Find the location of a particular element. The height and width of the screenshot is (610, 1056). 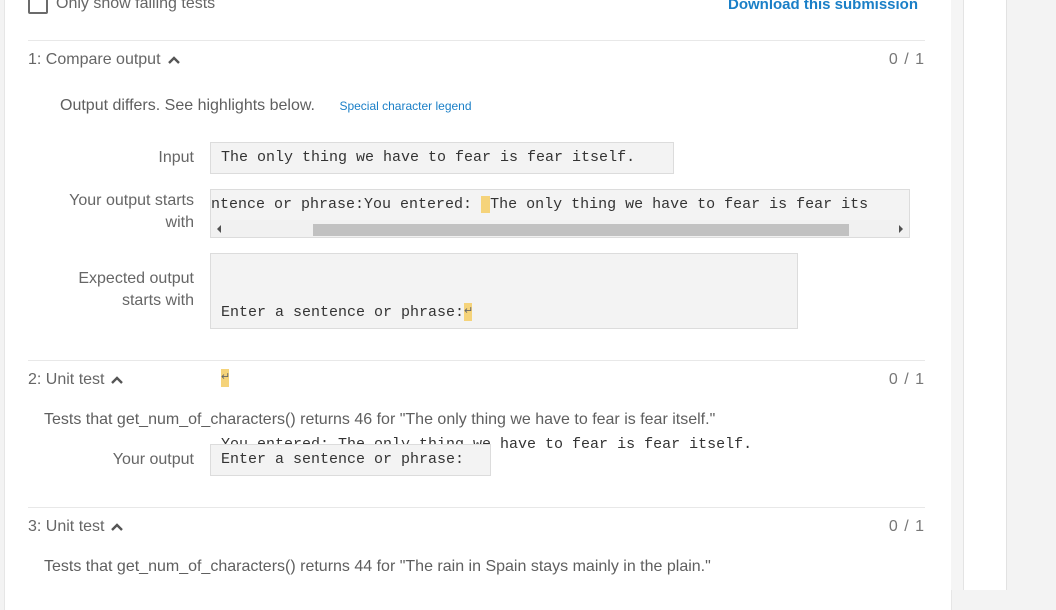

download-submission-link: Download this submission is located at coordinates (823, 6).